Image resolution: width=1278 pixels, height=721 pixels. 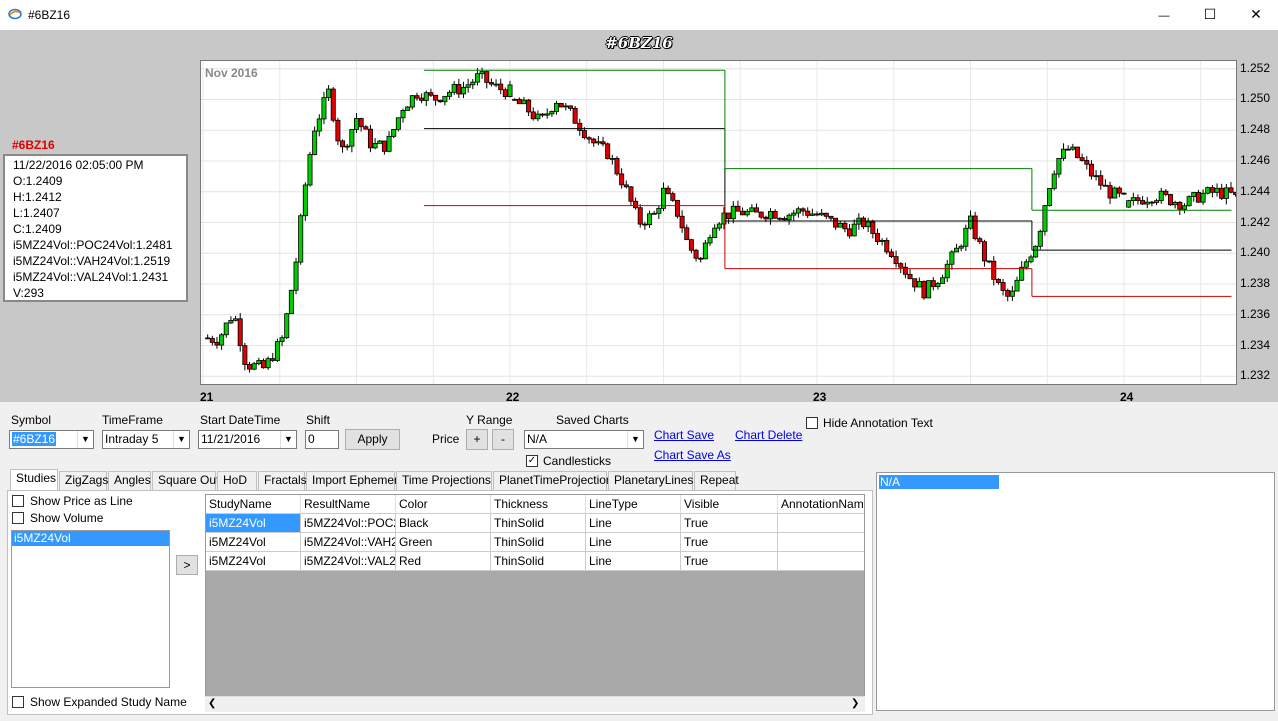 I want to click on table-cell: i5MZ24Vol::POC24Vol, so click(x=348, y=523).